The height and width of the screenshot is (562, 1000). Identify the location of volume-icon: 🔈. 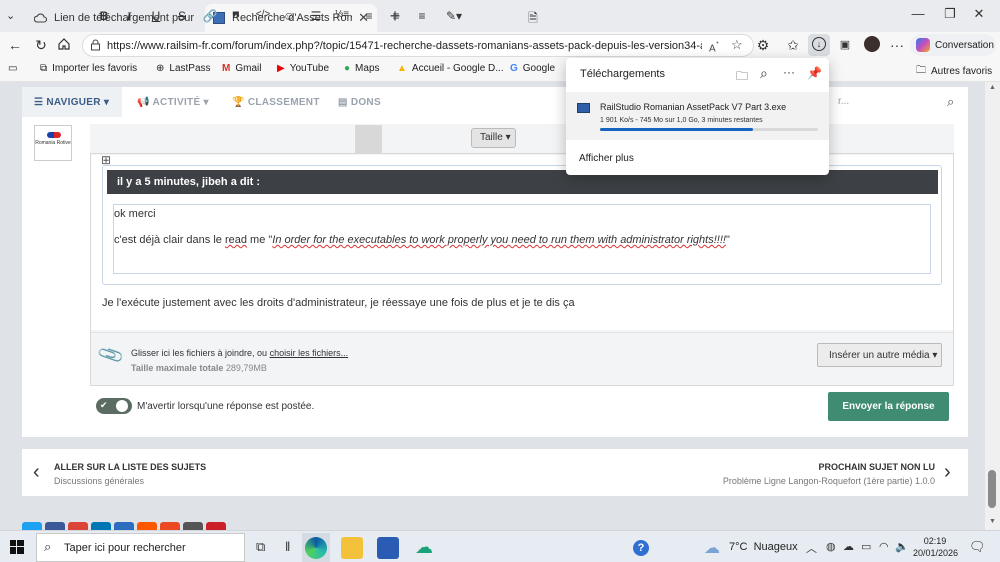
(902, 546).